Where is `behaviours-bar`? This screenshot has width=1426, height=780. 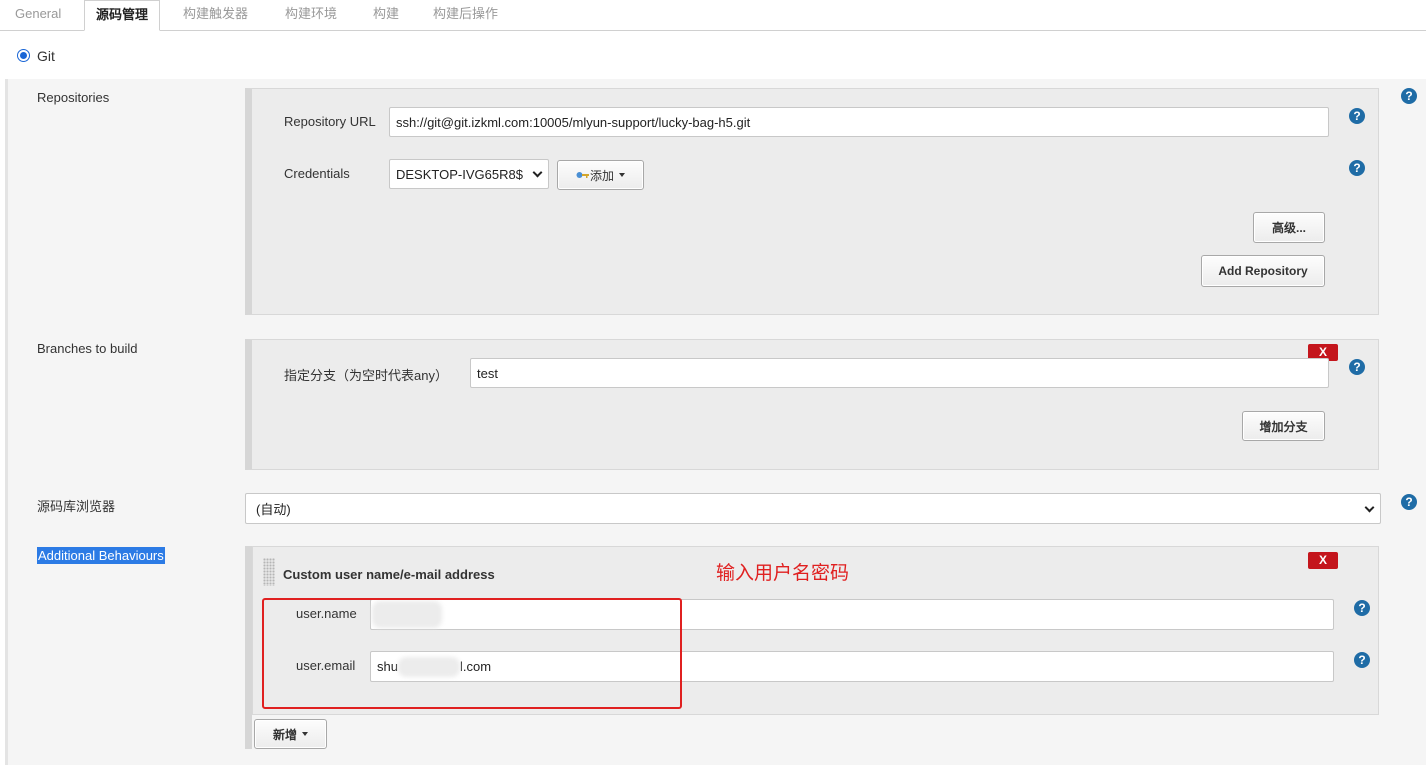
behaviours-bar is located at coordinates (248, 647).